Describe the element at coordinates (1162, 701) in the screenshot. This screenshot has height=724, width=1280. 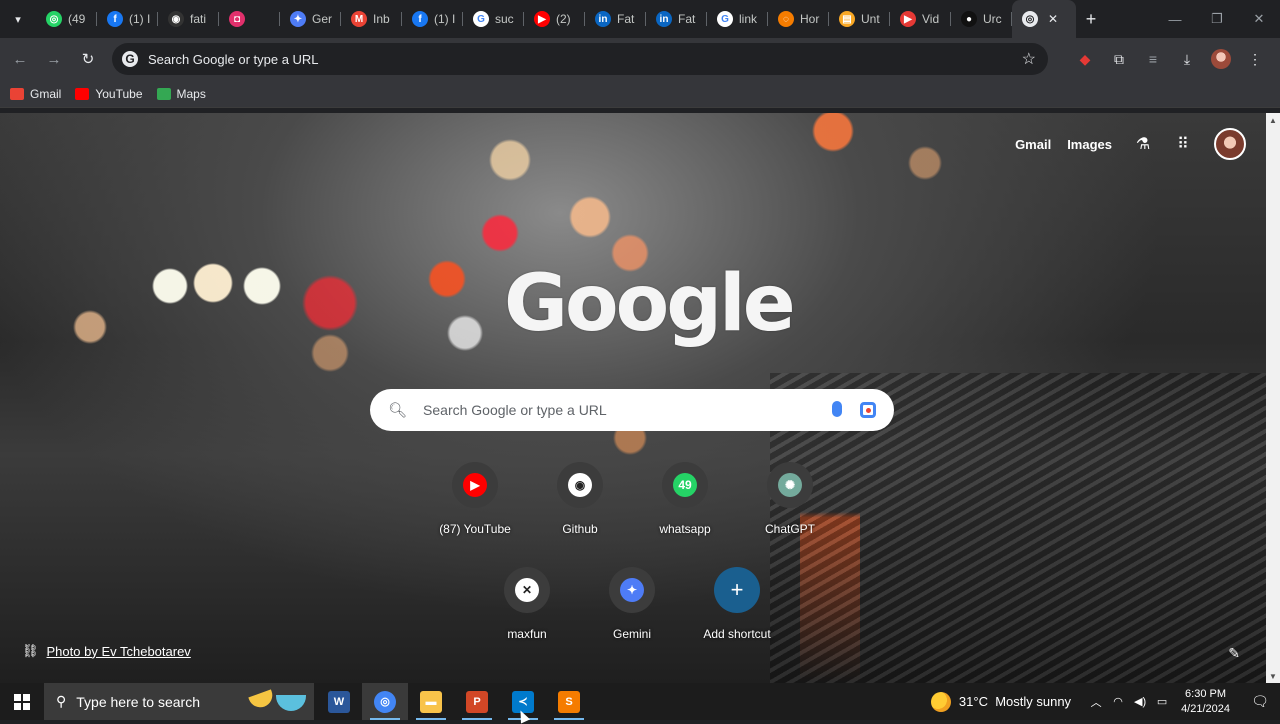
I see `battery-icon: ▭` at that location.